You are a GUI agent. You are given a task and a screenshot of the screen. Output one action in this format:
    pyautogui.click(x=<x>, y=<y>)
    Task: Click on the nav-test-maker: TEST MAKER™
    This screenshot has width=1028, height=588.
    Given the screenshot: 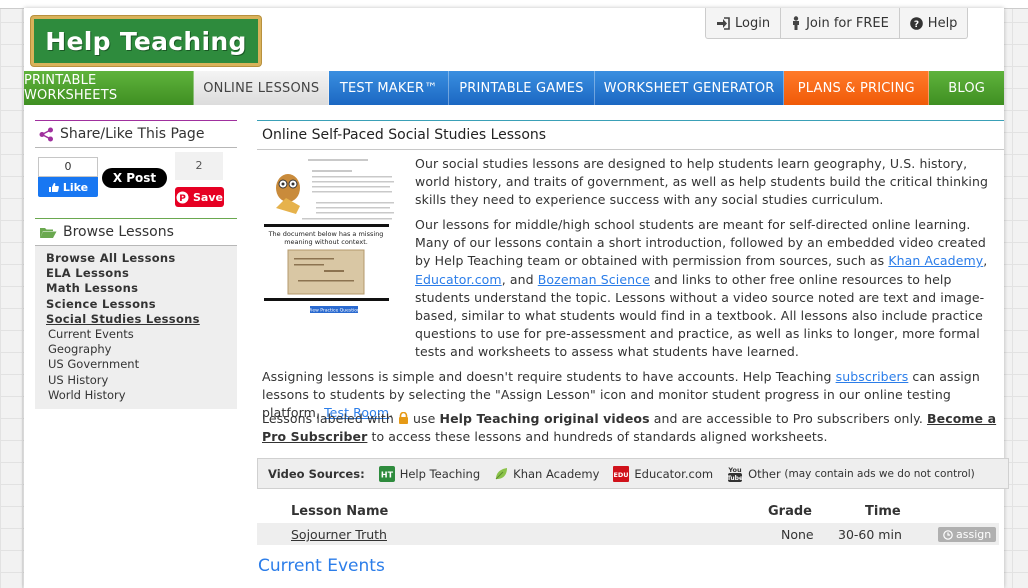 What is the action you would take?
    pyautogui.click(x=389, y=88)
    